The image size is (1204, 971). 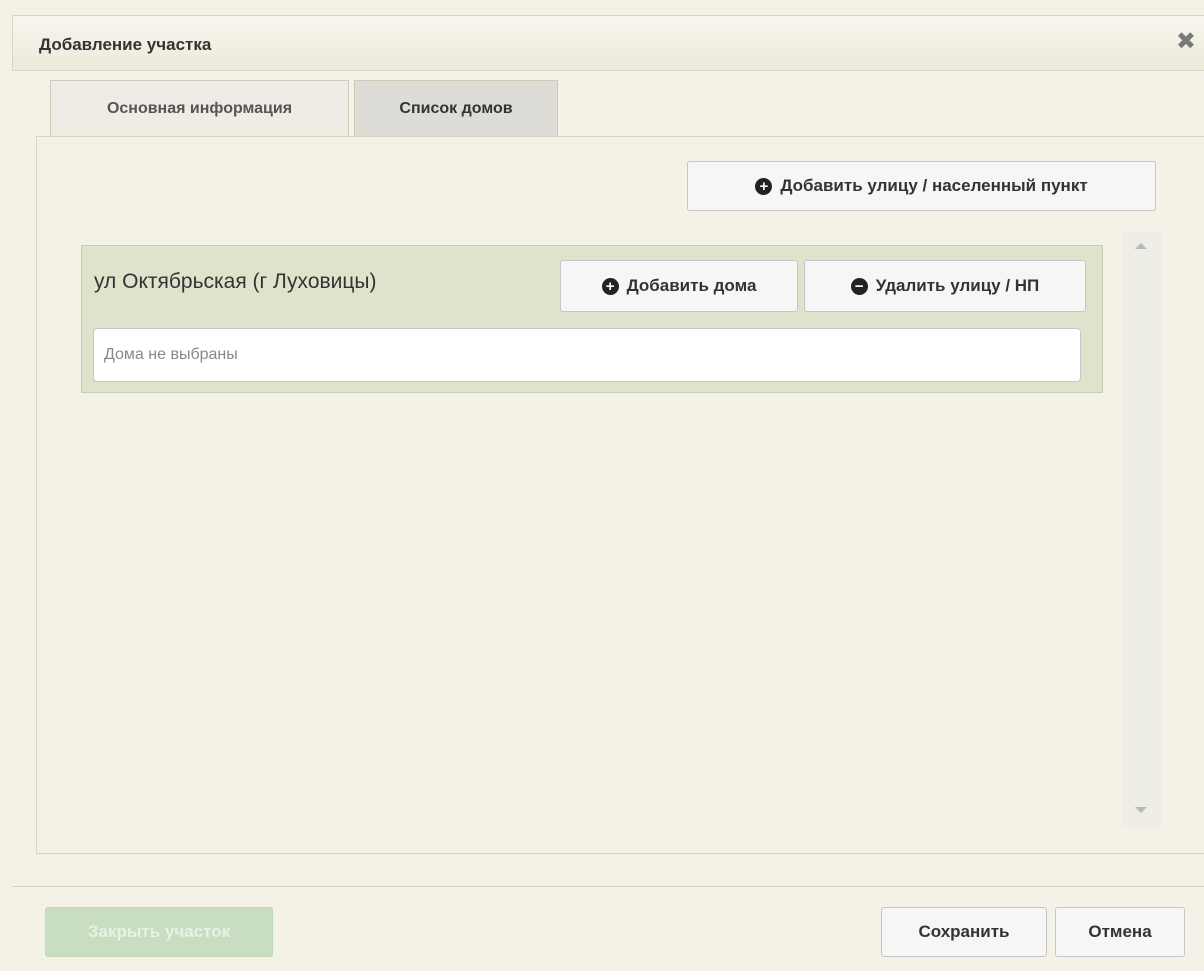 I want to click on add-houses-label: Добавить дома, so click(x=691, y=285).